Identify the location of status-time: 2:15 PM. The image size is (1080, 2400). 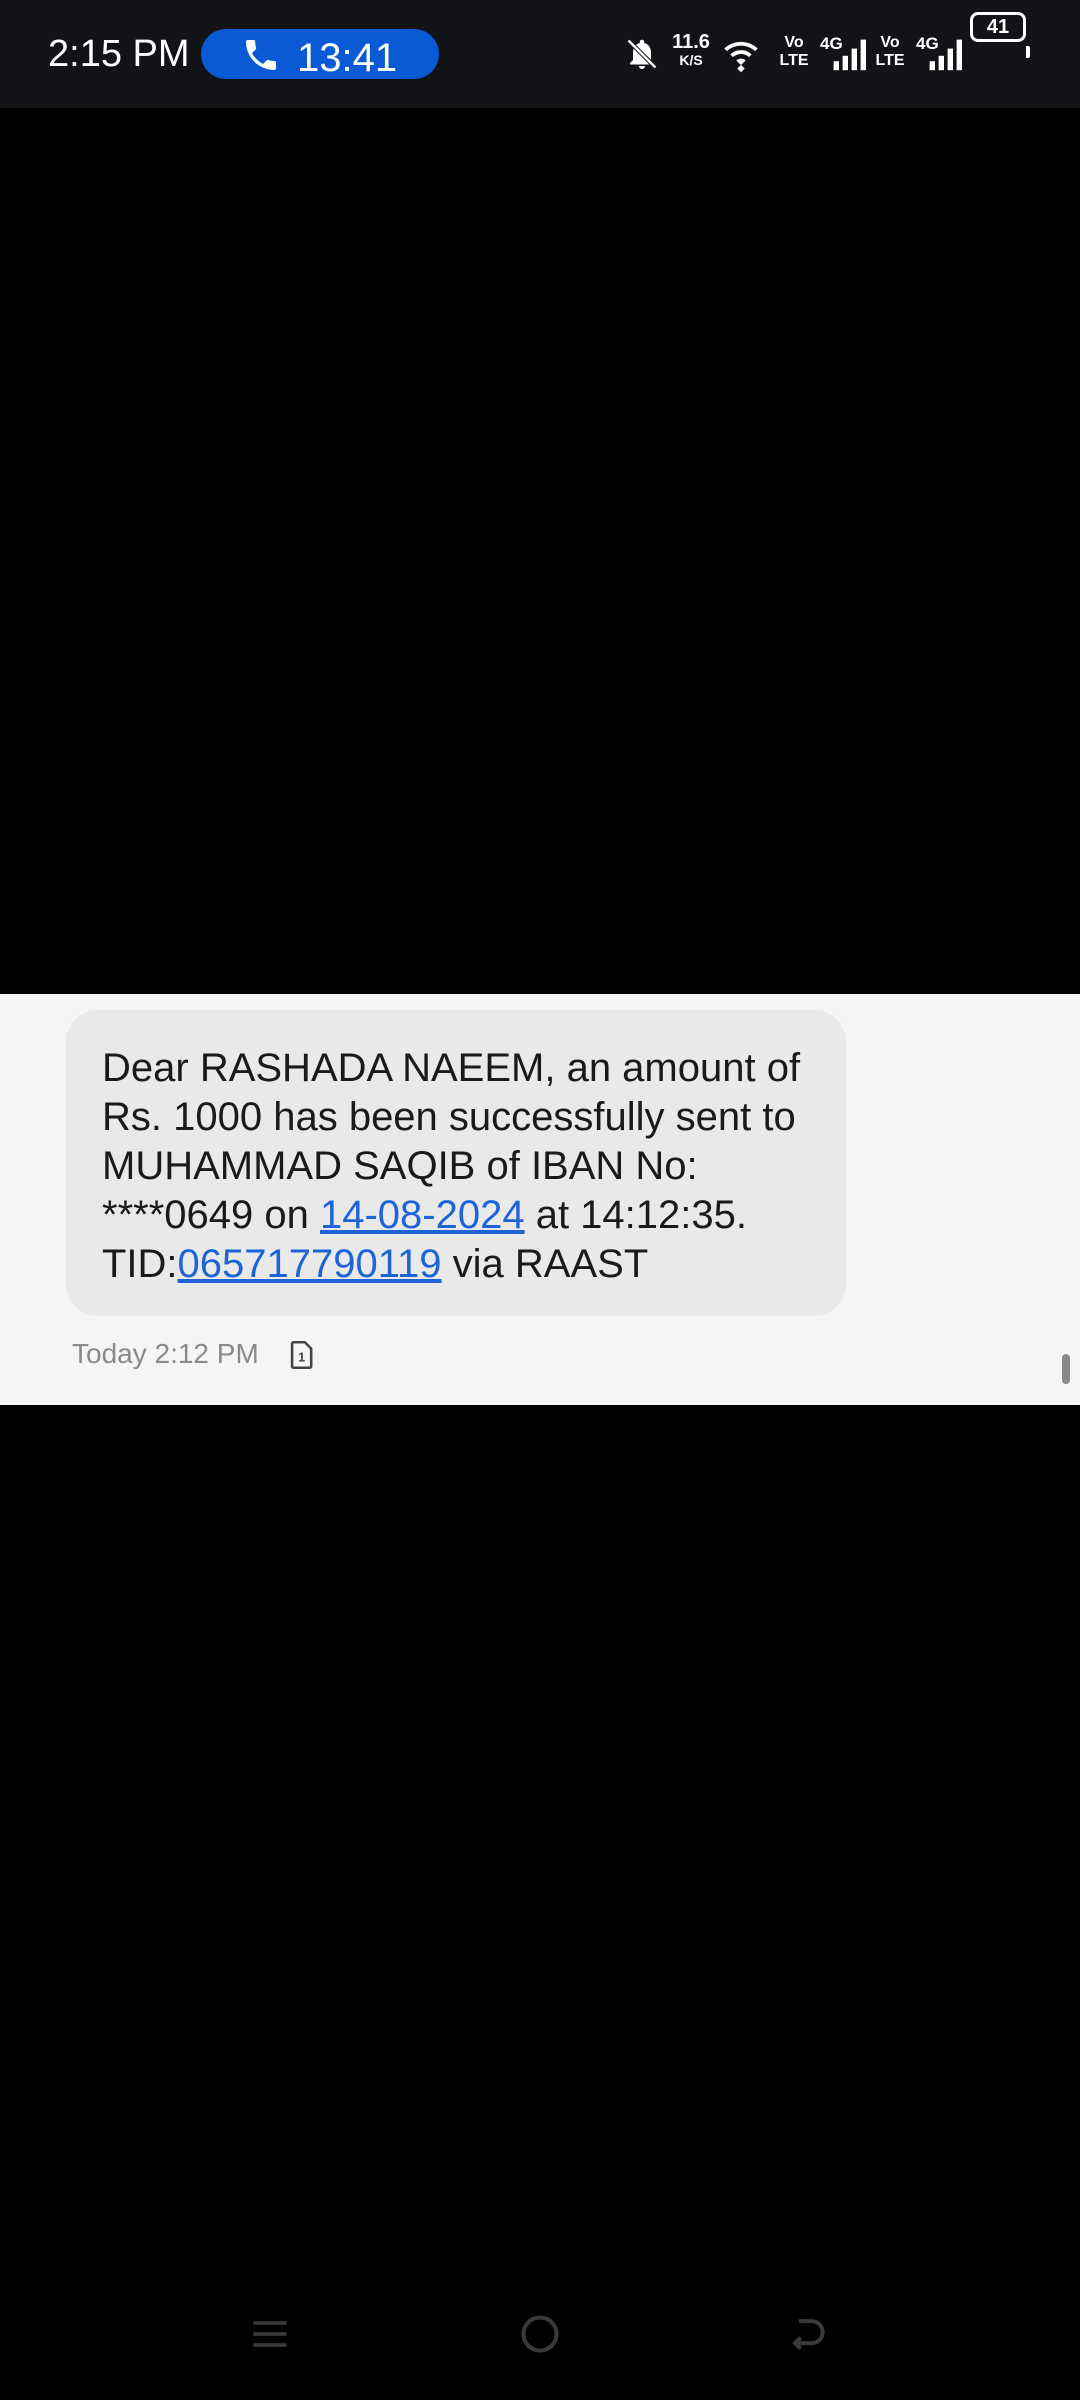
(119, 54).